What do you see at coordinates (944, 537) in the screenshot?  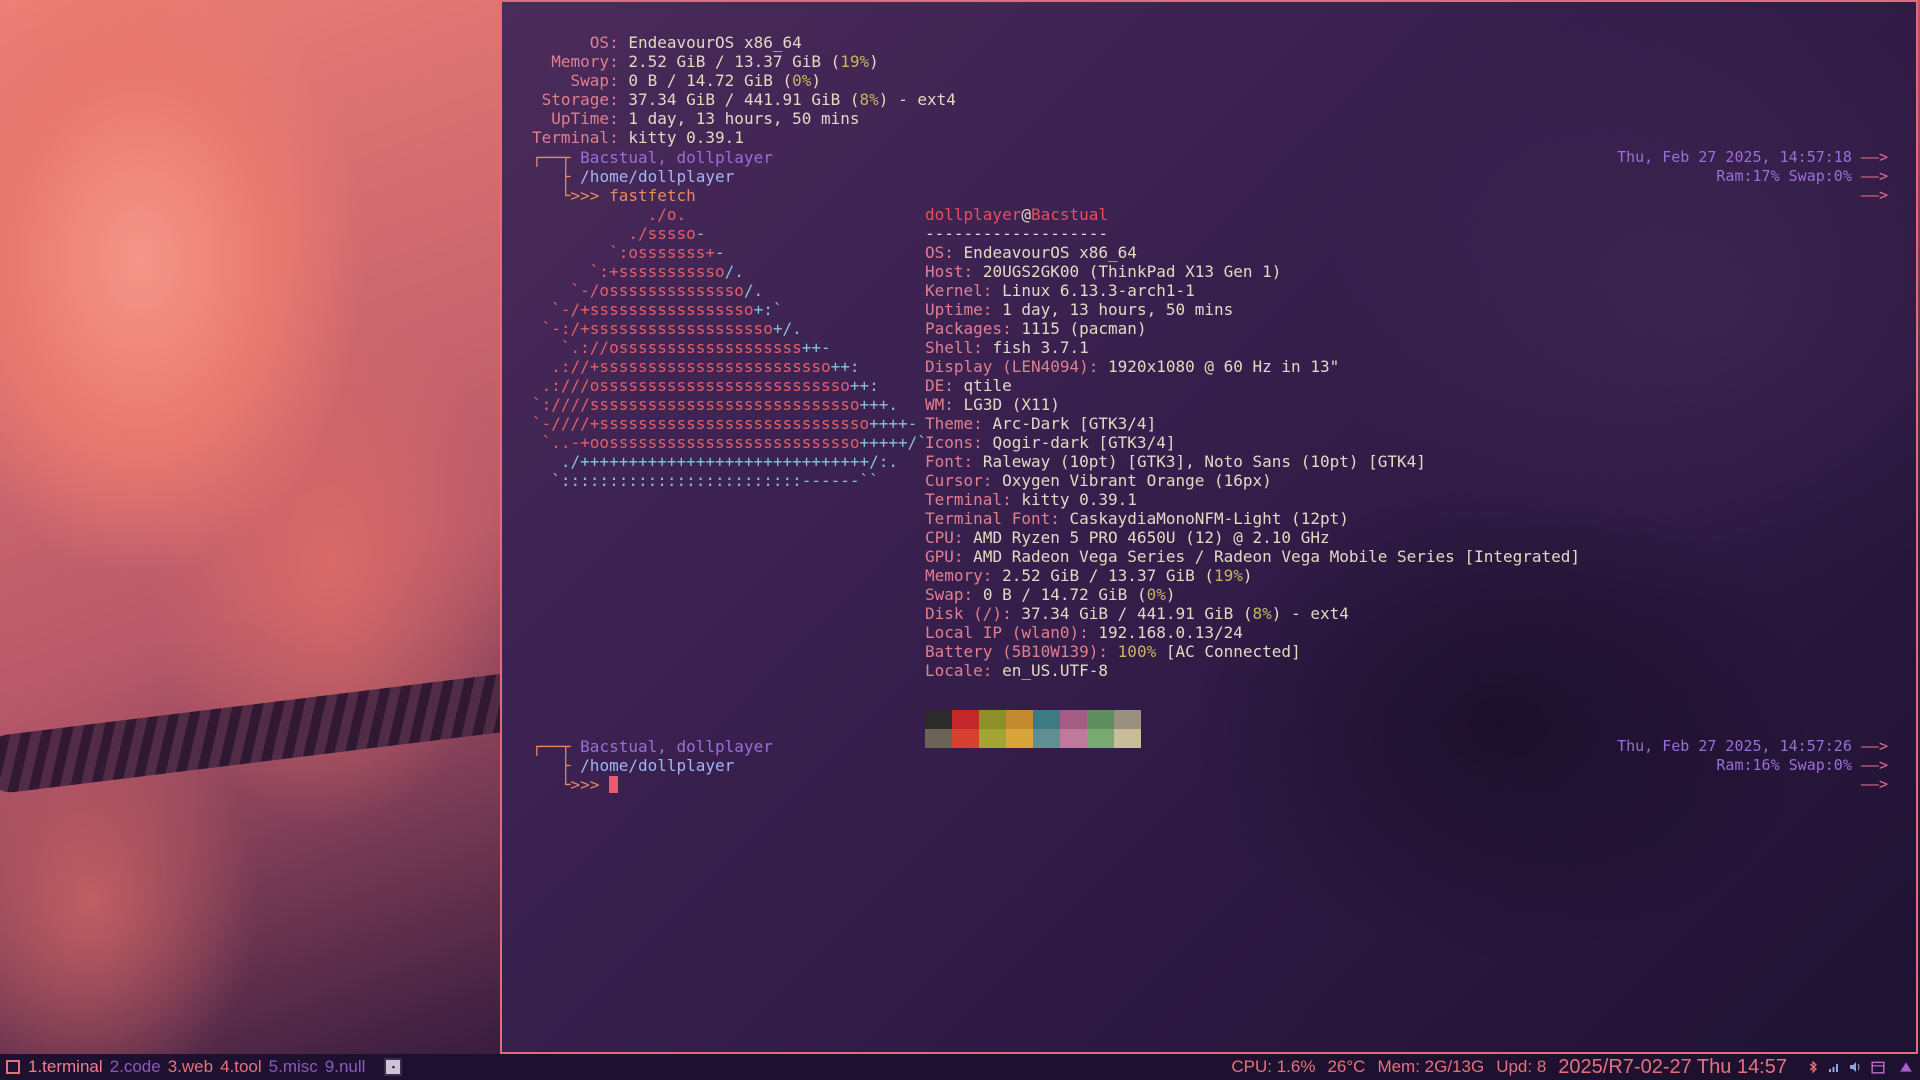 I see `fetch-label: CPU:` at bounding box center [944, 537].